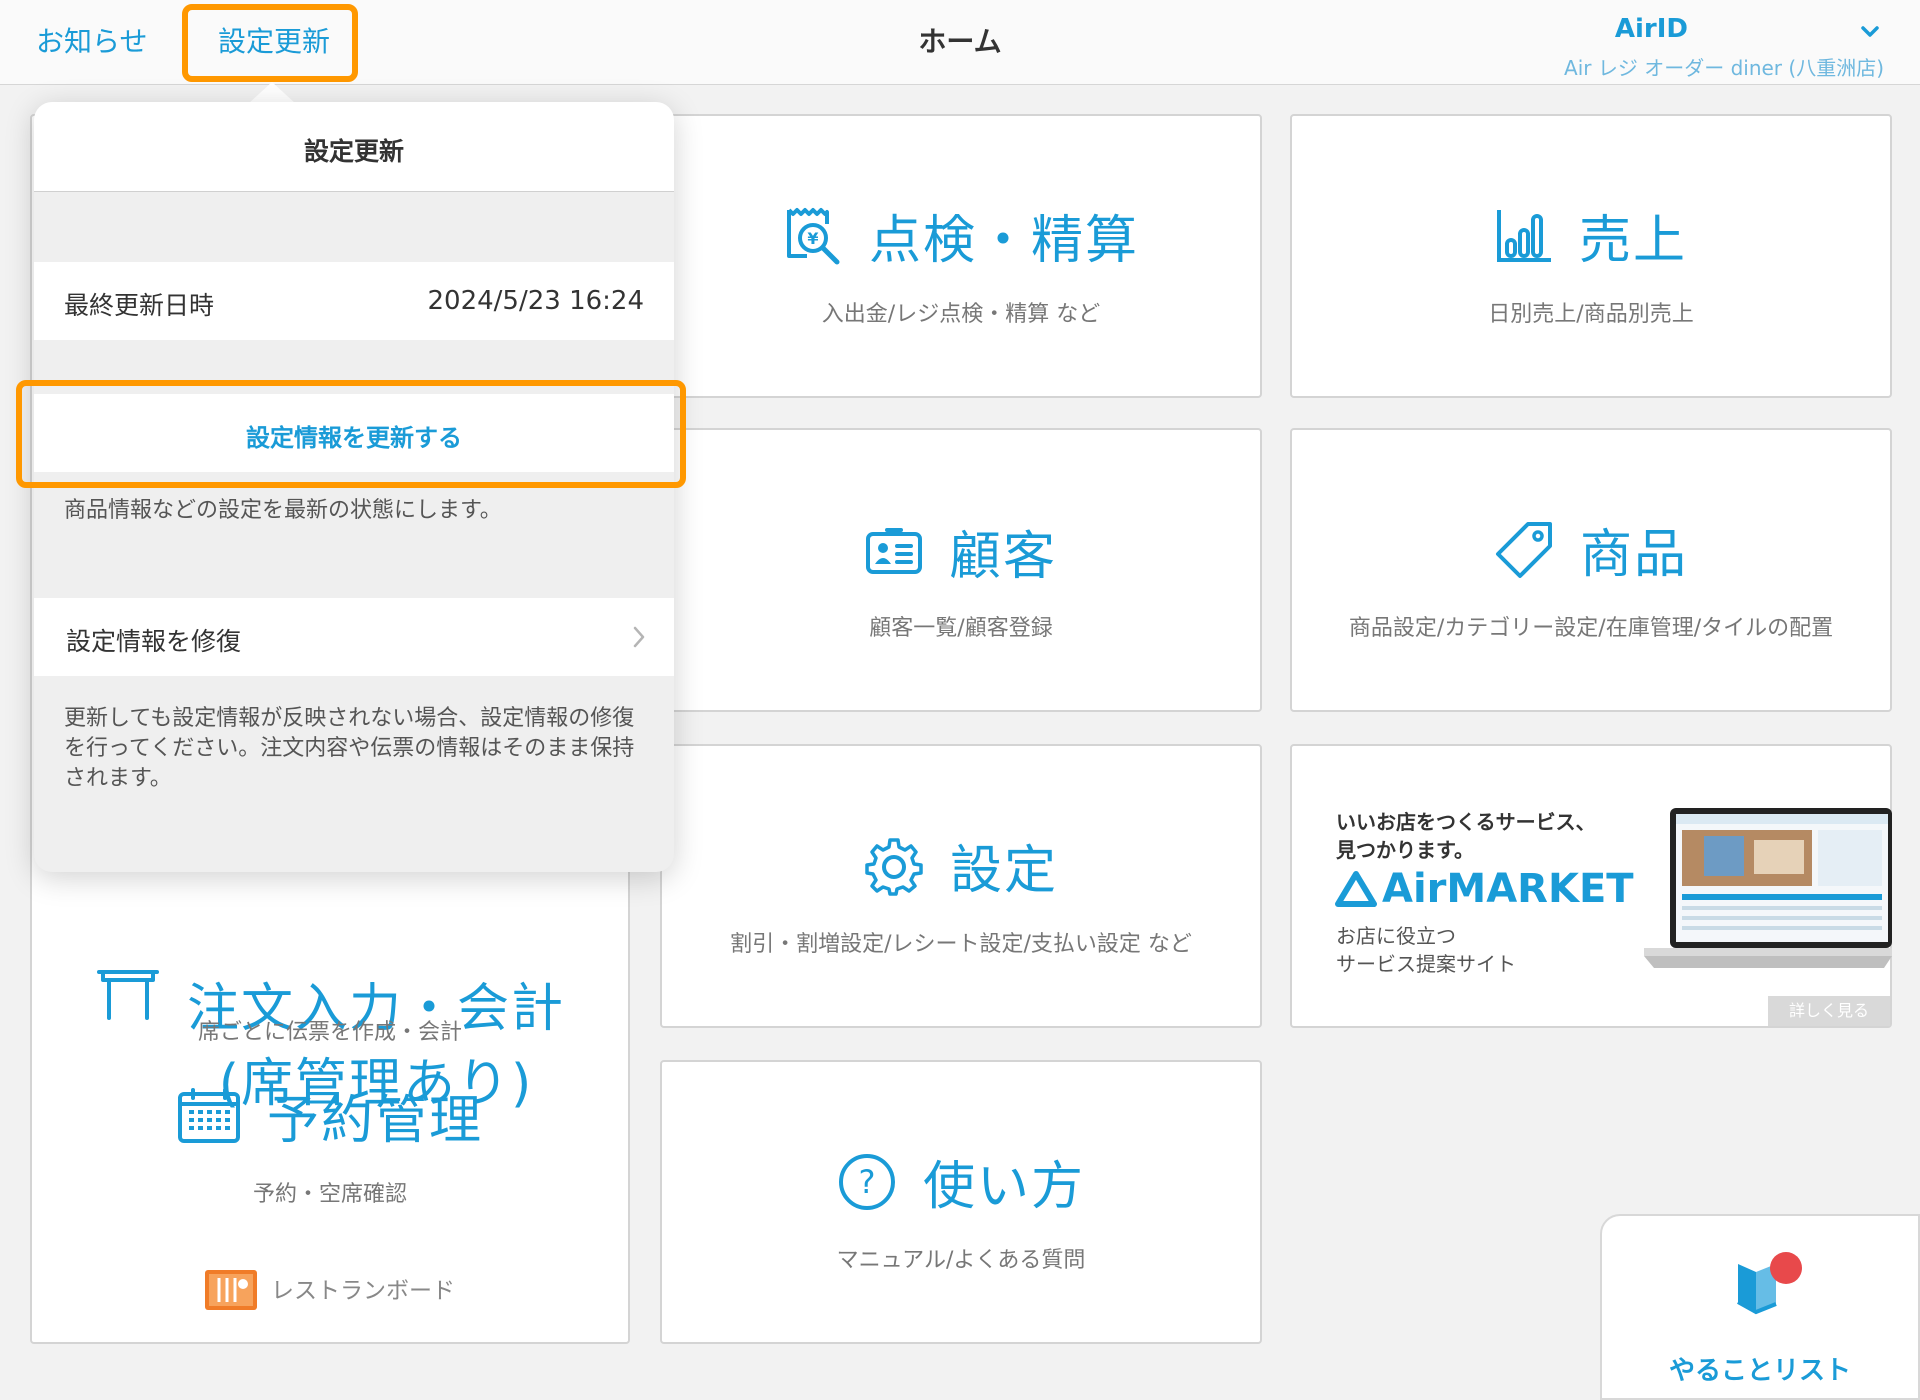 The image size is (1920, 1400). Describe the element at coordinates (208, 1115) in the screenshot. I see `calendar-icon` at that location.